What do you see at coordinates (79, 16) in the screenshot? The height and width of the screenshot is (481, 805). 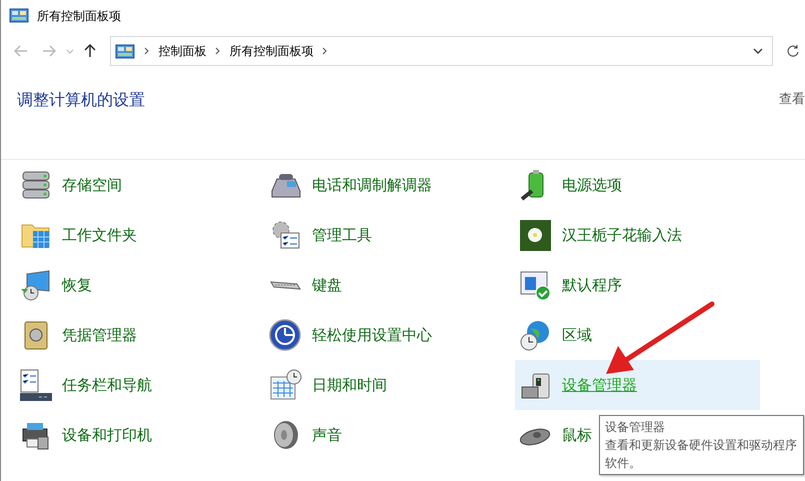 I see `window-title: 所有控制面板项` at bounding box center [79, 16].